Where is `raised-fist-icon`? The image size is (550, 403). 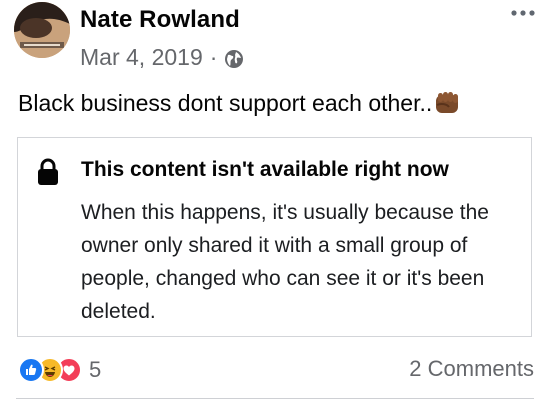 raised-fist-icon is located at coordinates (447, 104).